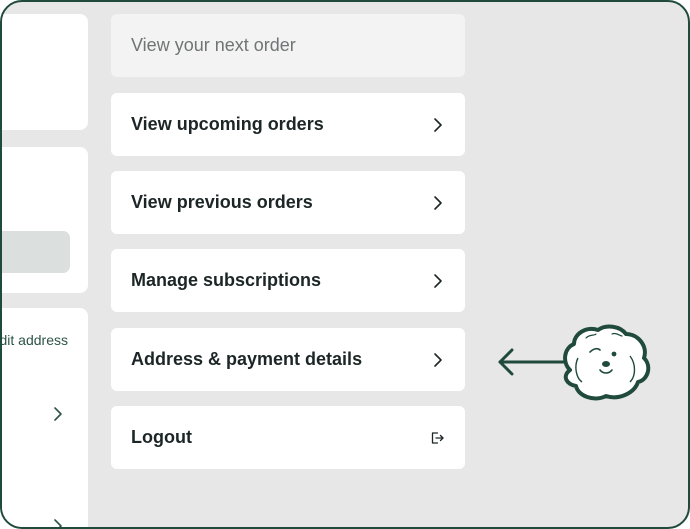  What do you see at coordinates (35, 340) in the screenshot?
I see `edit-address-link: Edit address` at bounding box center [35, 340].